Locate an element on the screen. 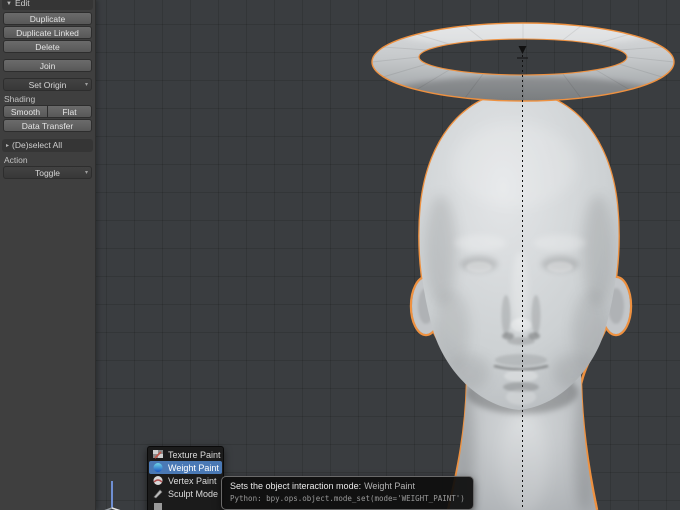 This screenshot has height=510, width=680. weight-paint-icon is located at coordinates (158, 467).